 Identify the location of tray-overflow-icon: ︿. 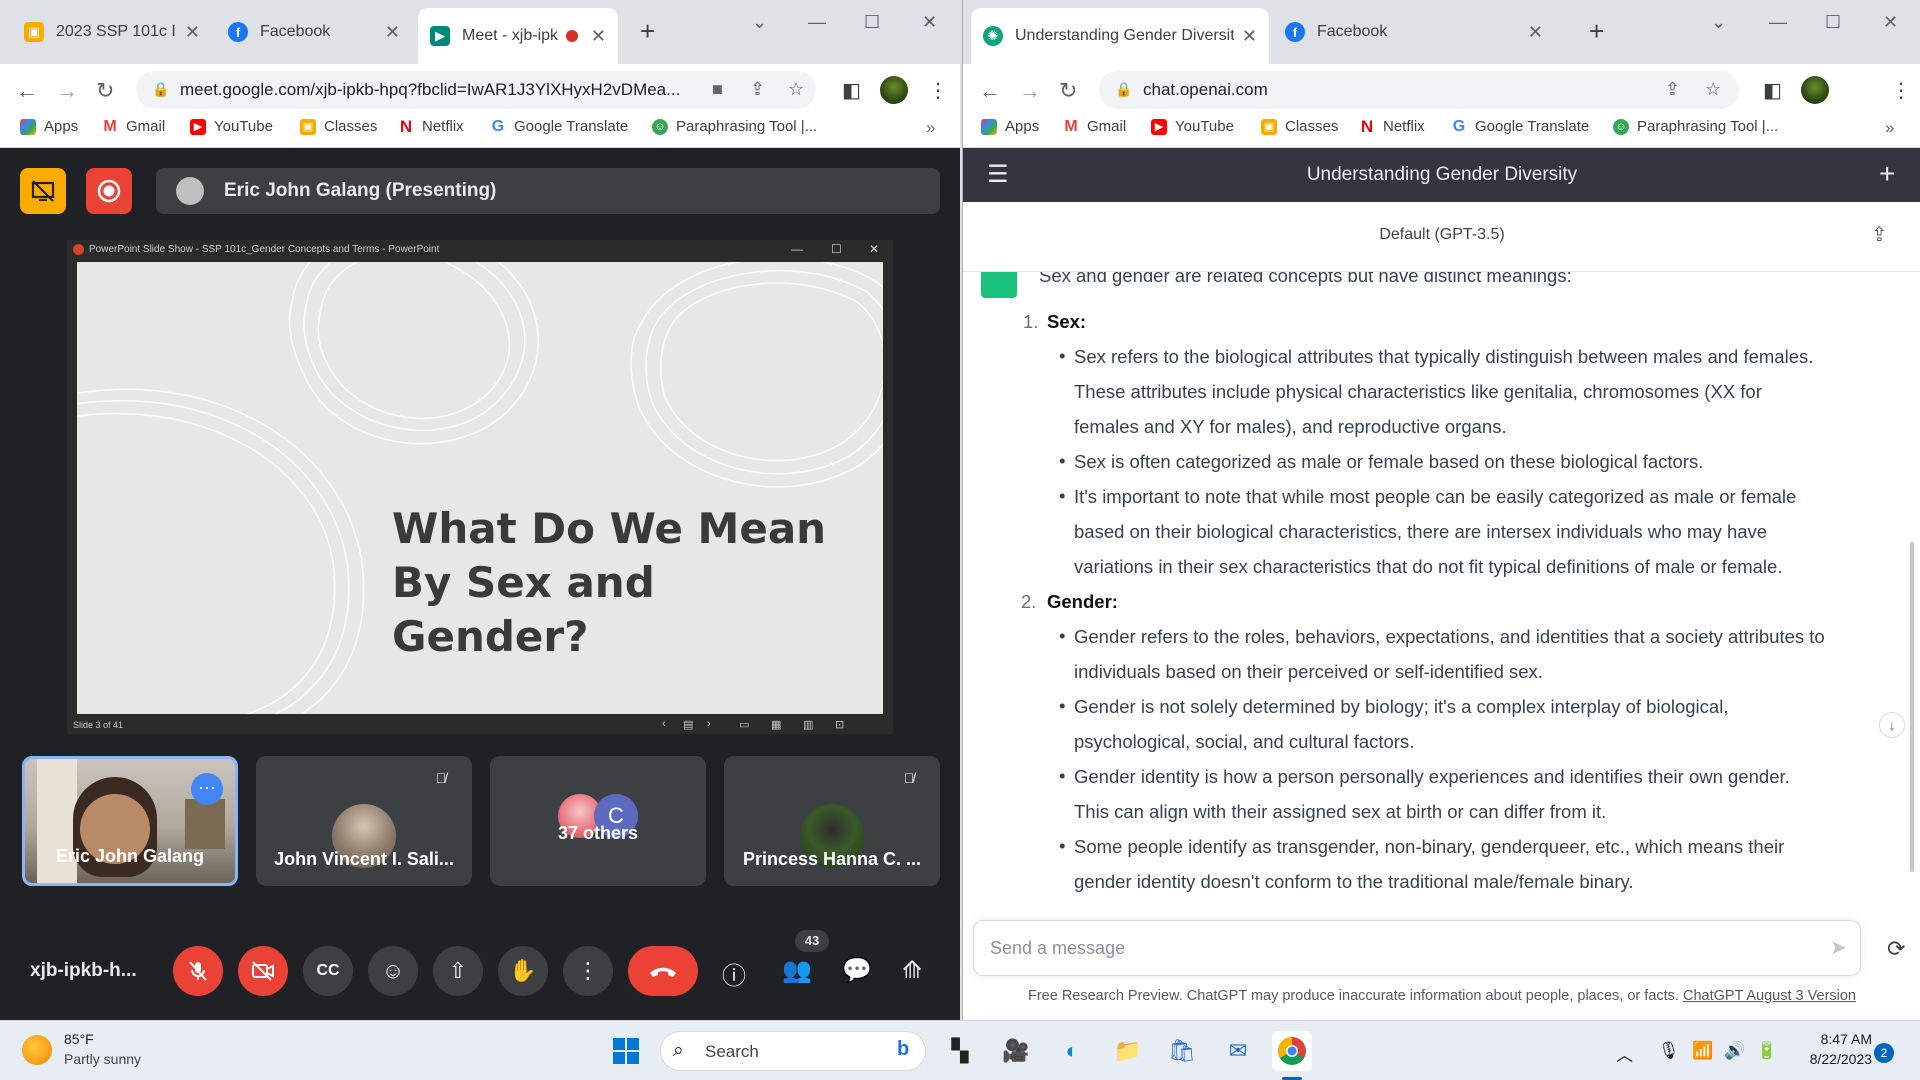
(1624, 1053).